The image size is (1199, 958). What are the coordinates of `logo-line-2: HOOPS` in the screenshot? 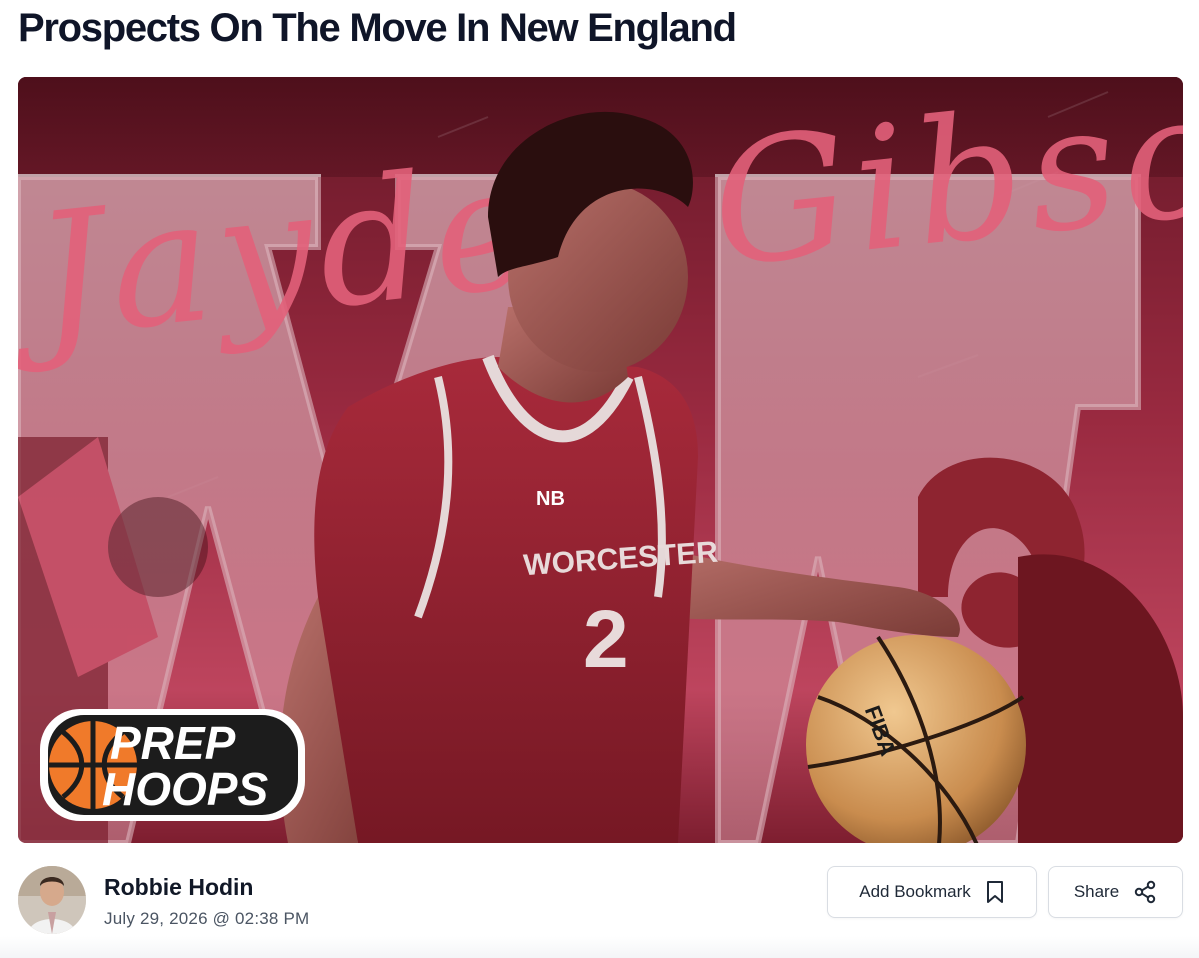 It's located at (185, 789).